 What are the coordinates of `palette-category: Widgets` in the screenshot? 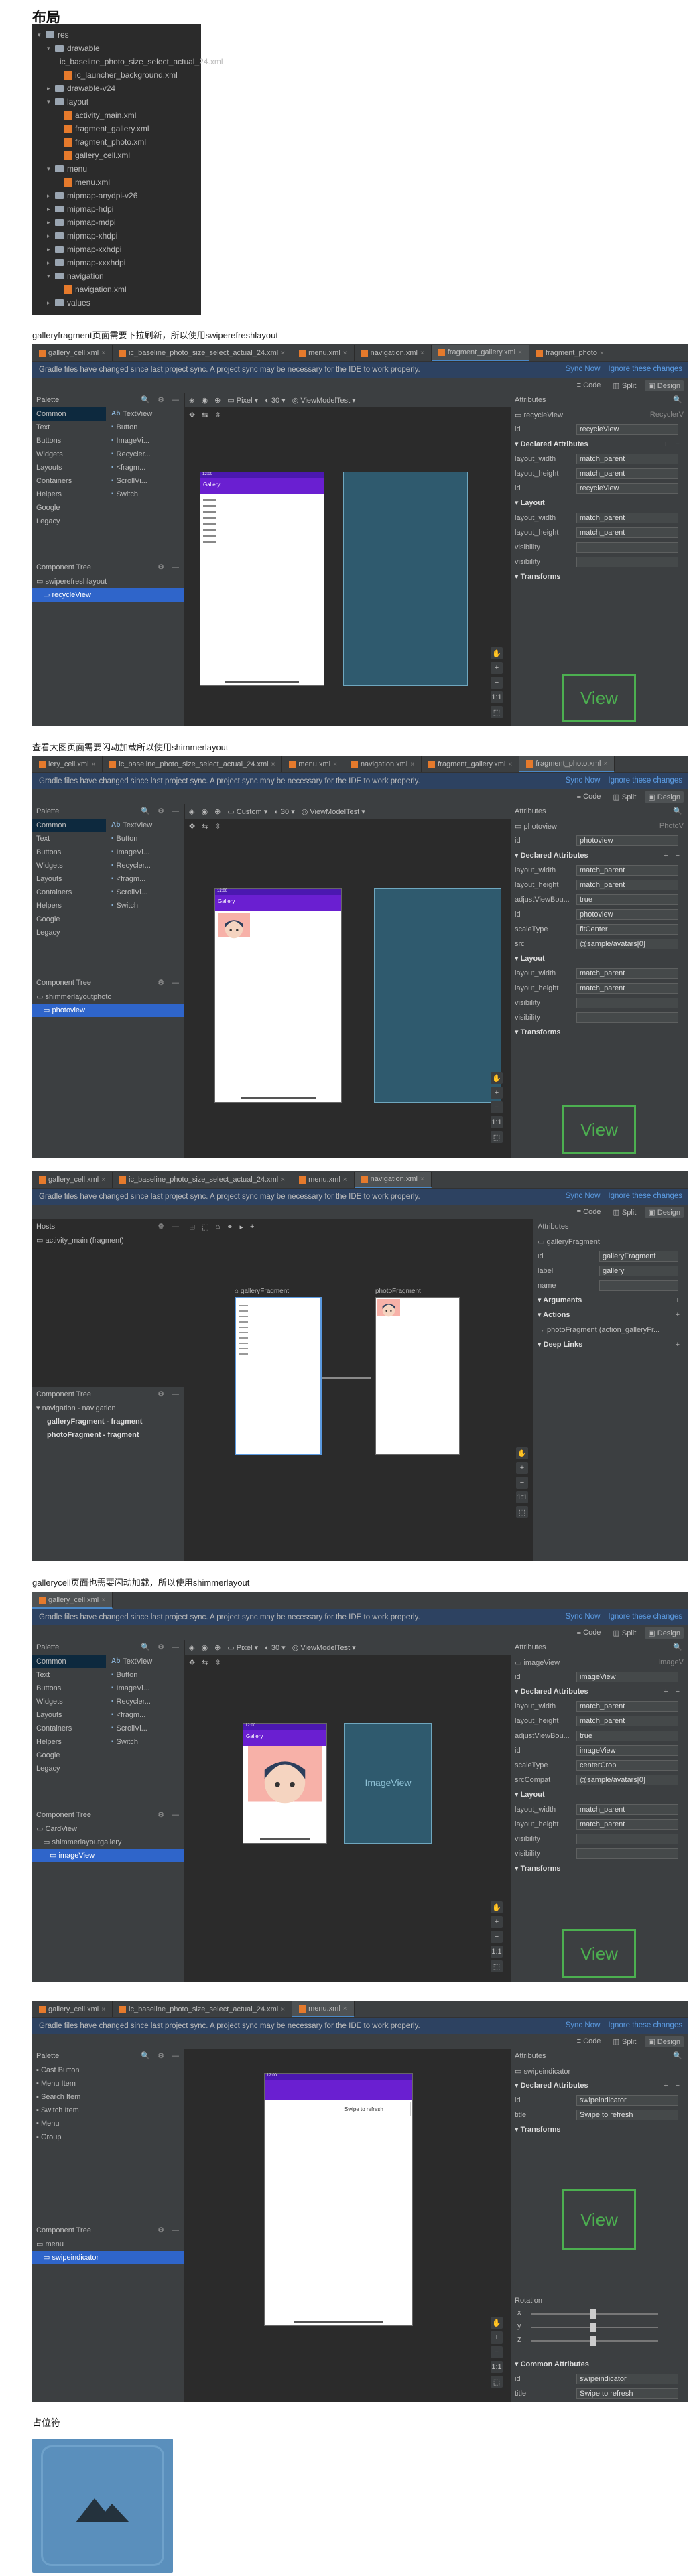 It's located at (69, 1701).